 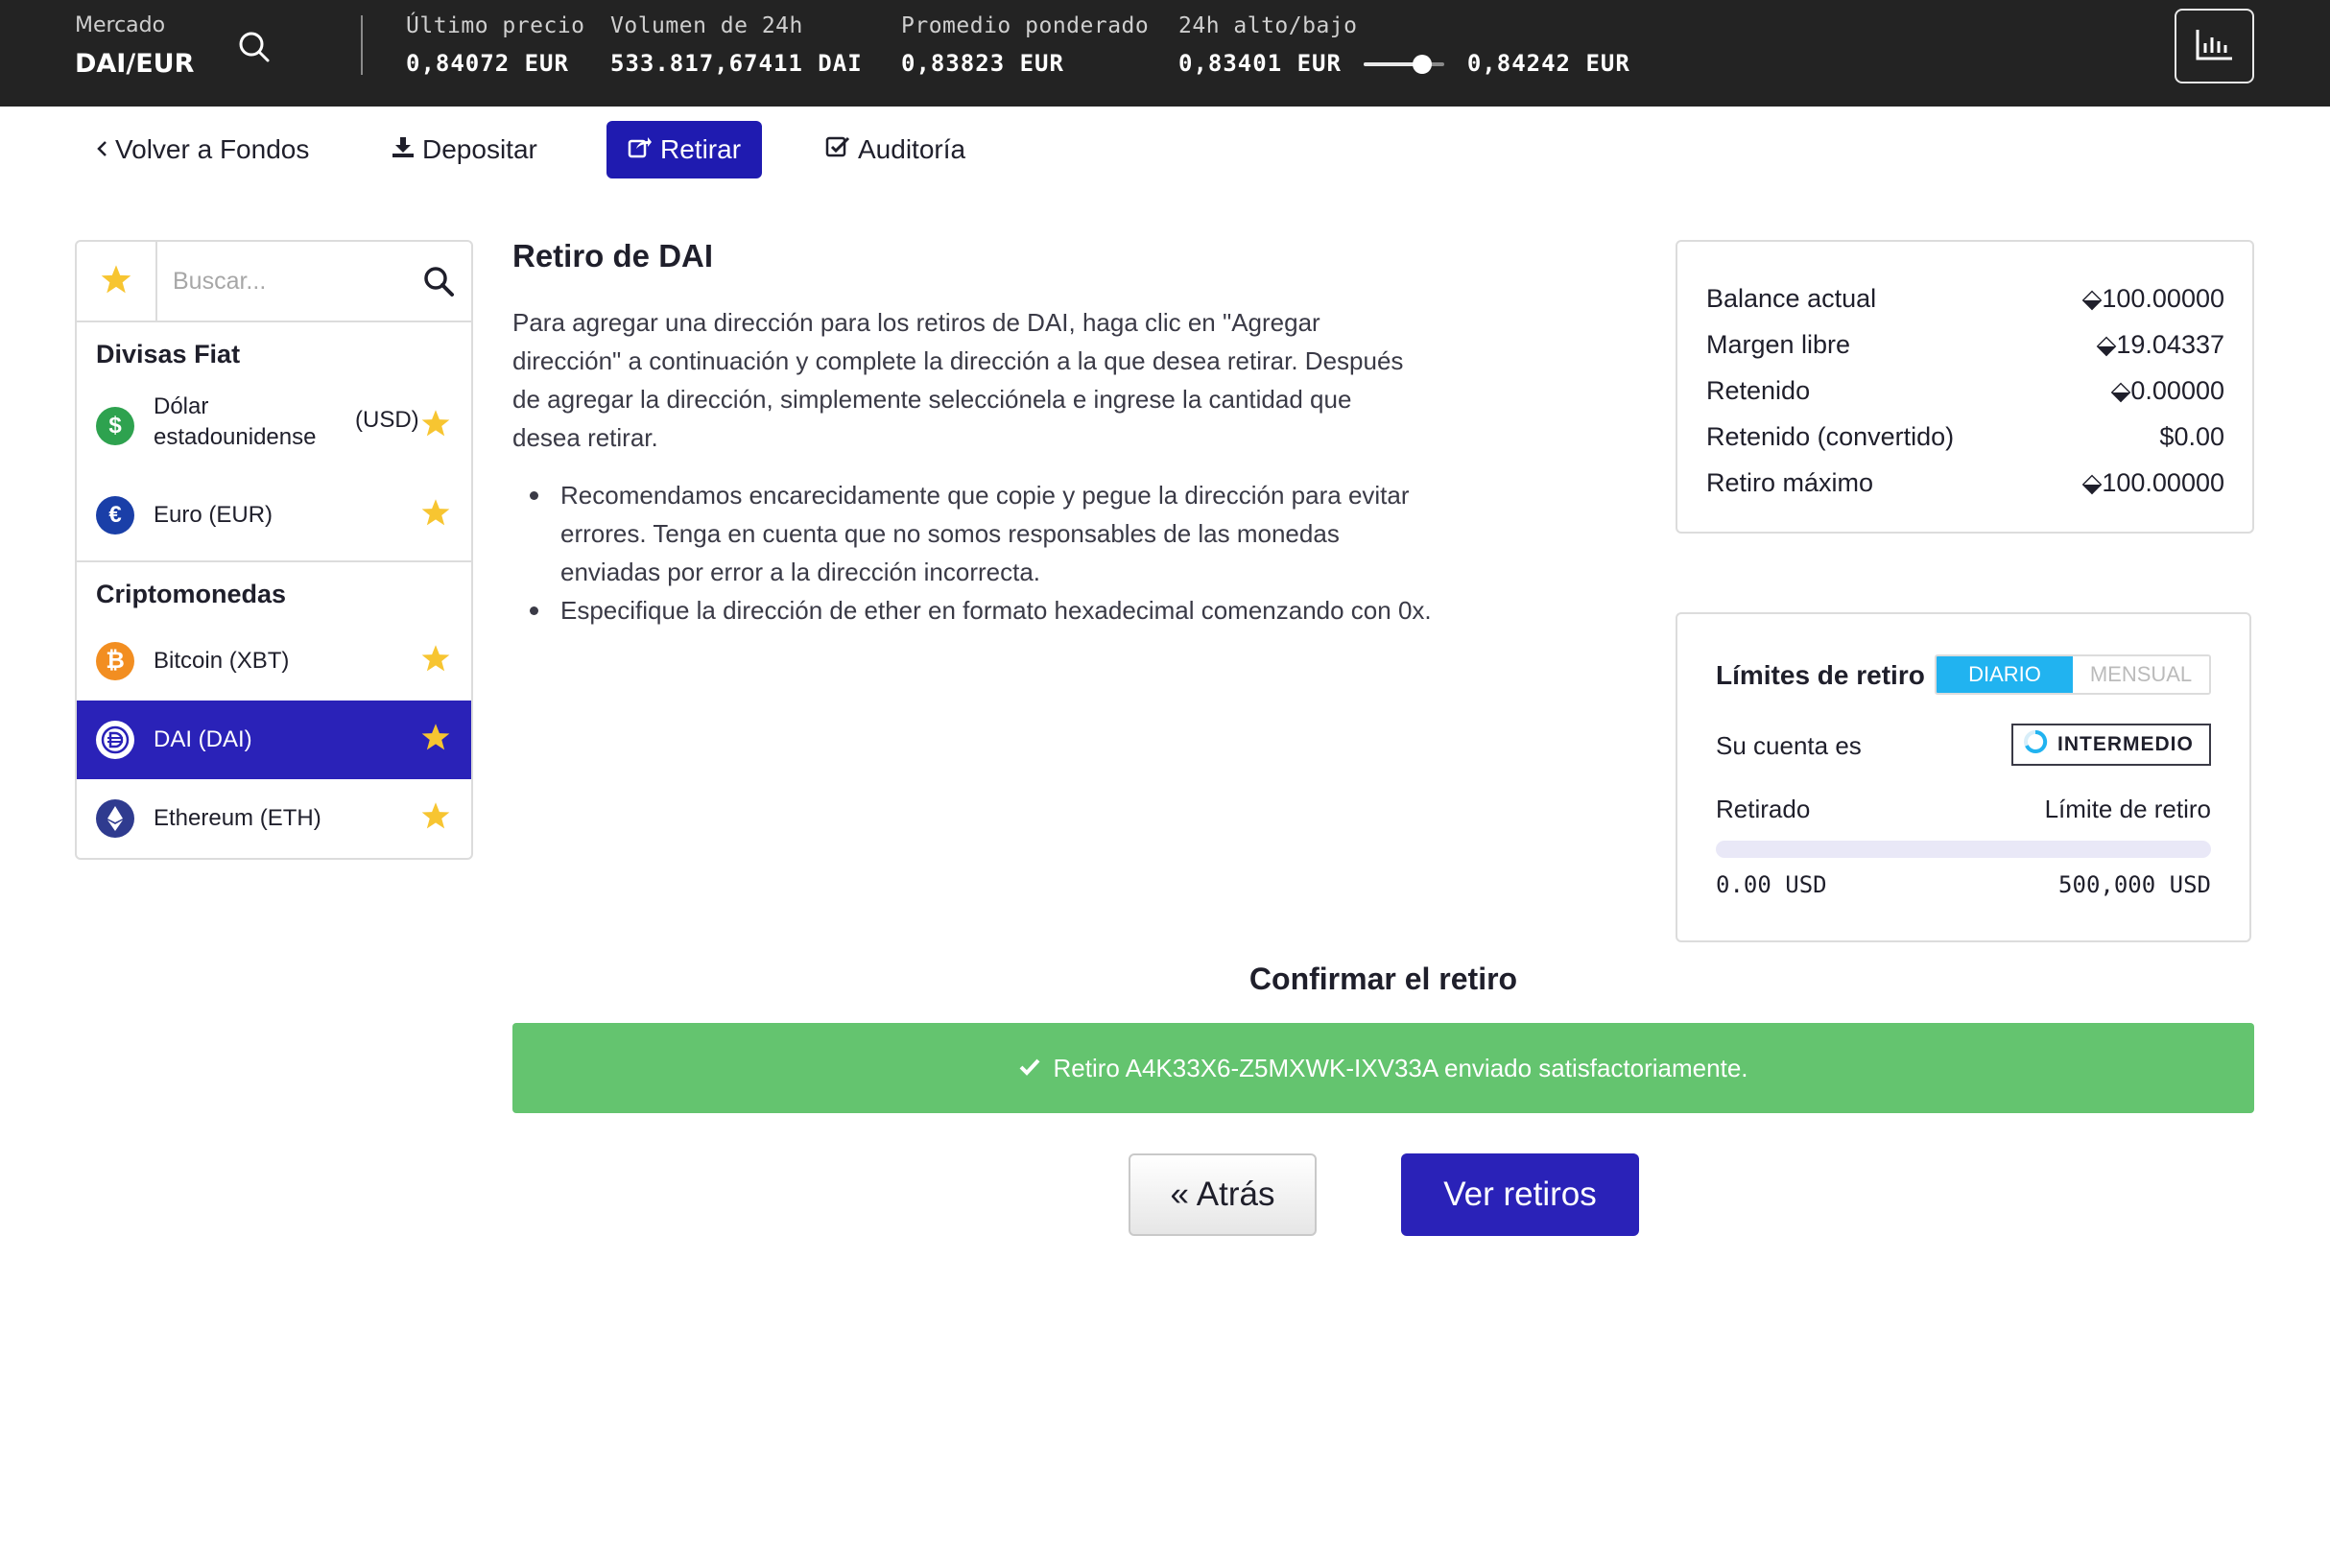 What do you see at coordinates (2191, 436) in the screenshot?
I see `balance-value: $0.00` at bounding box center [2191, 436].